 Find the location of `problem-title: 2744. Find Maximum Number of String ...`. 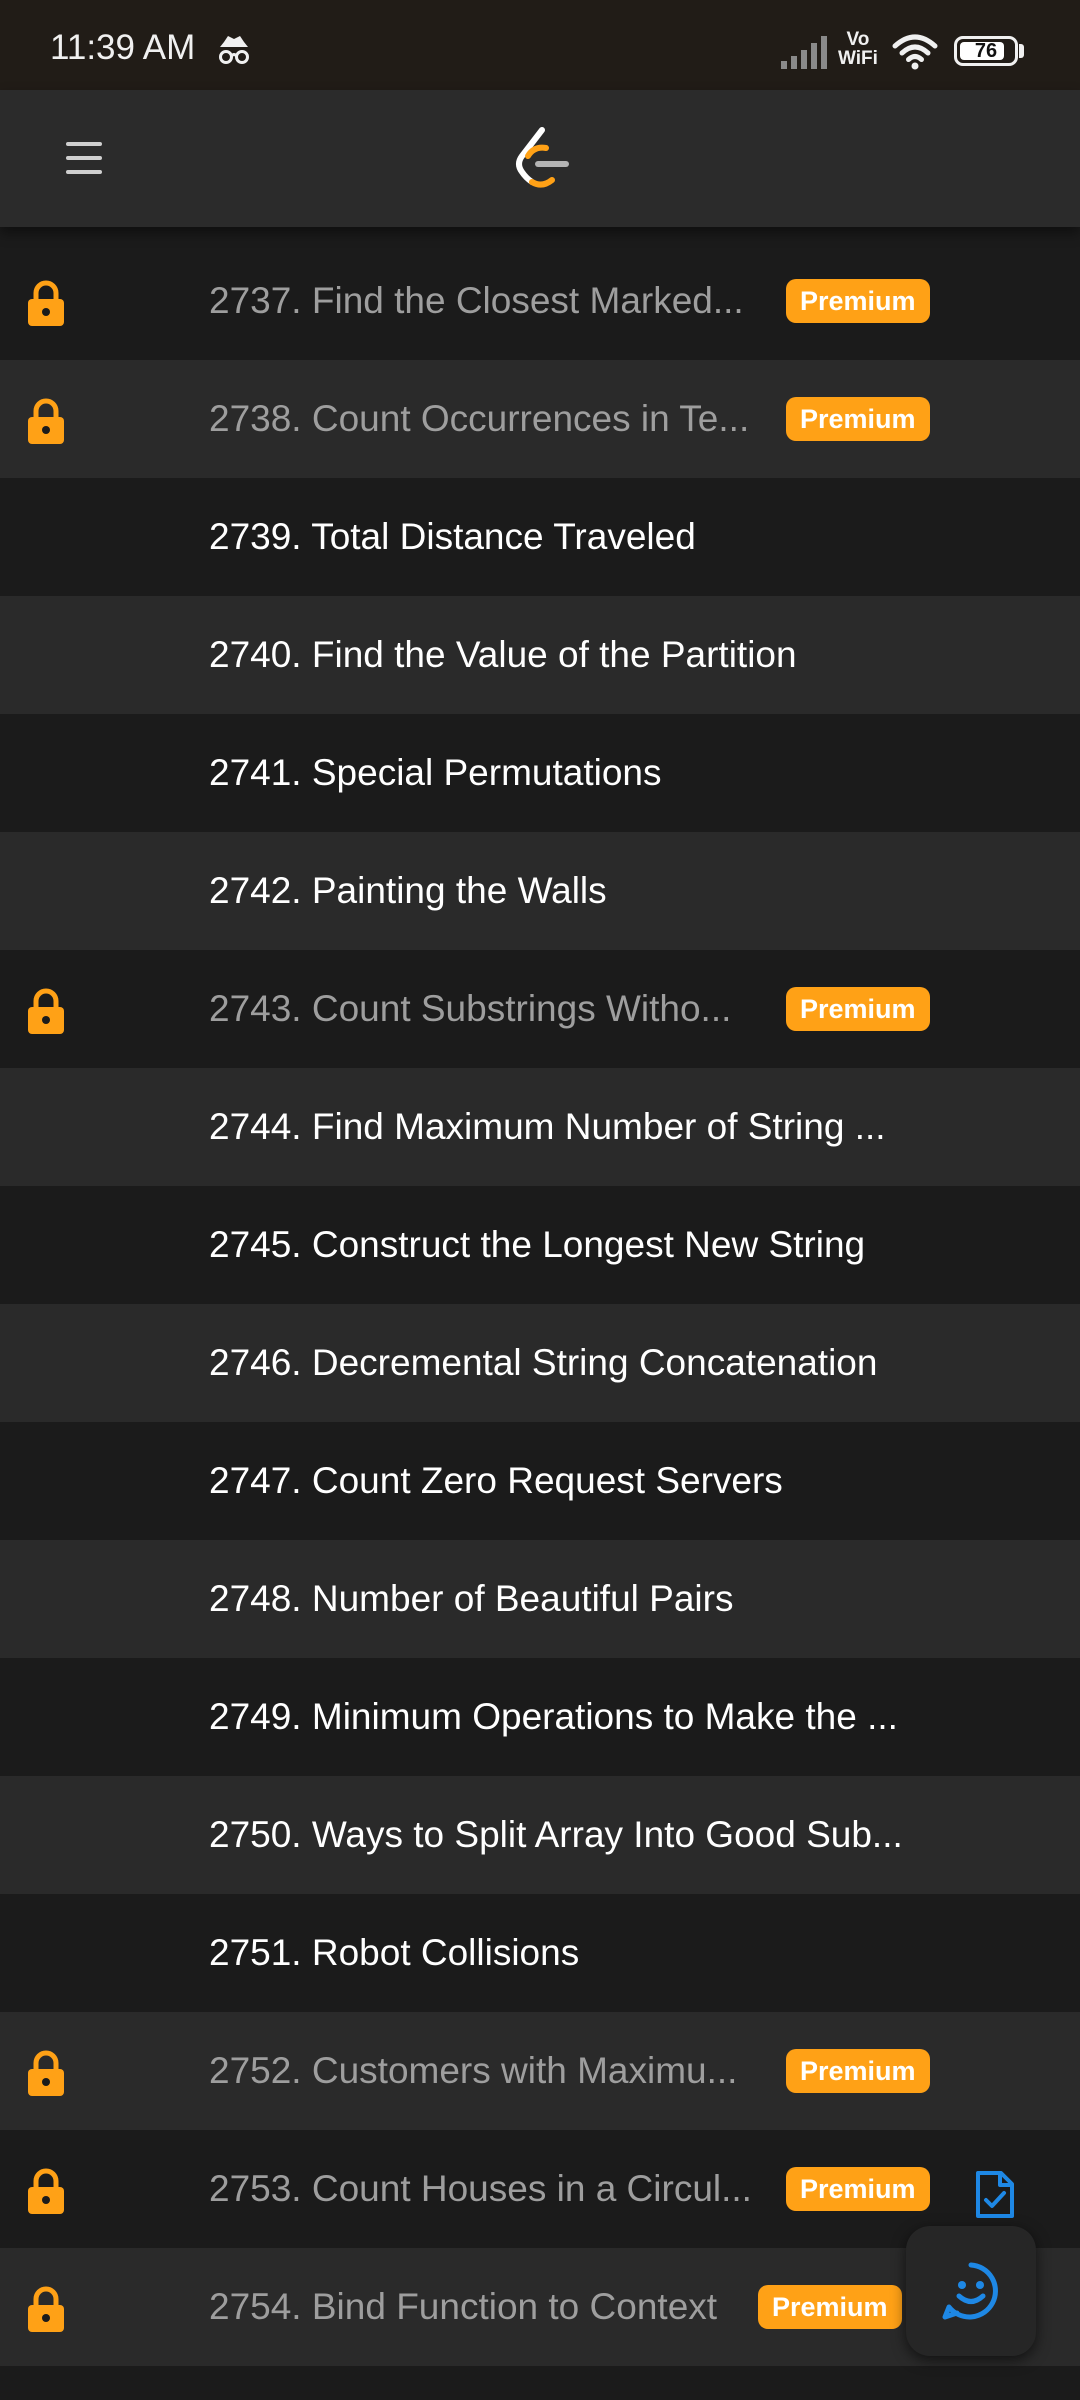

problem-title: 2744. Find Maximum Number of String ... is located at coordinates (547, 1126).